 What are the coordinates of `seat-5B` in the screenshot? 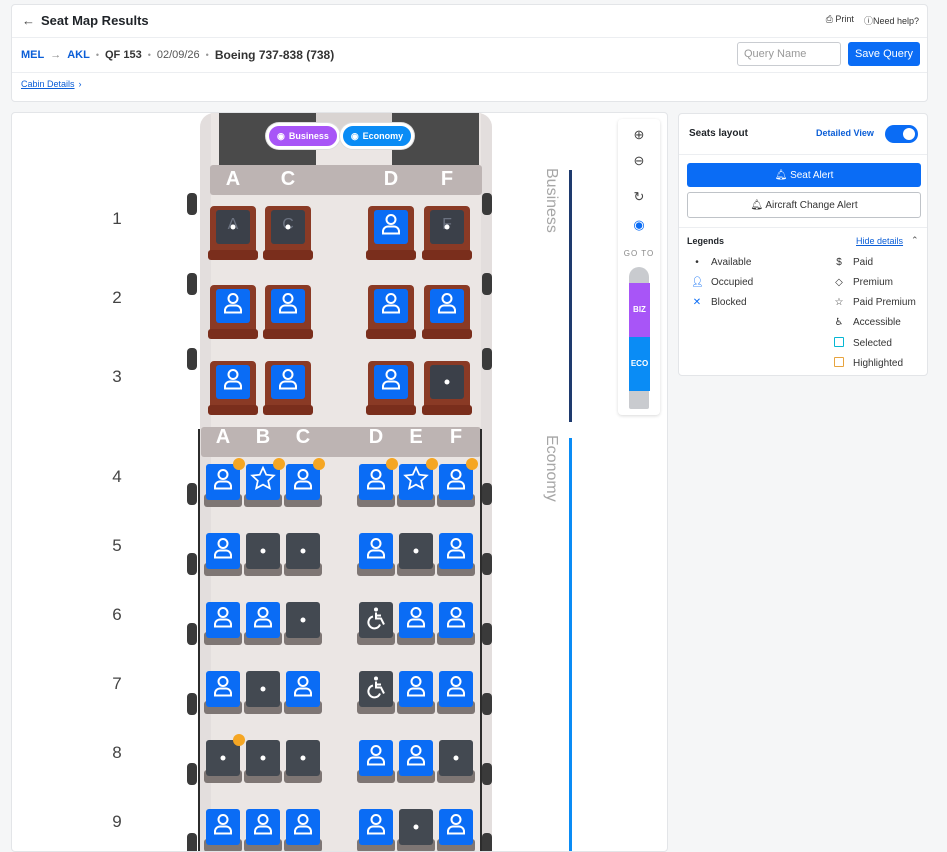 It's located at (263, 555).